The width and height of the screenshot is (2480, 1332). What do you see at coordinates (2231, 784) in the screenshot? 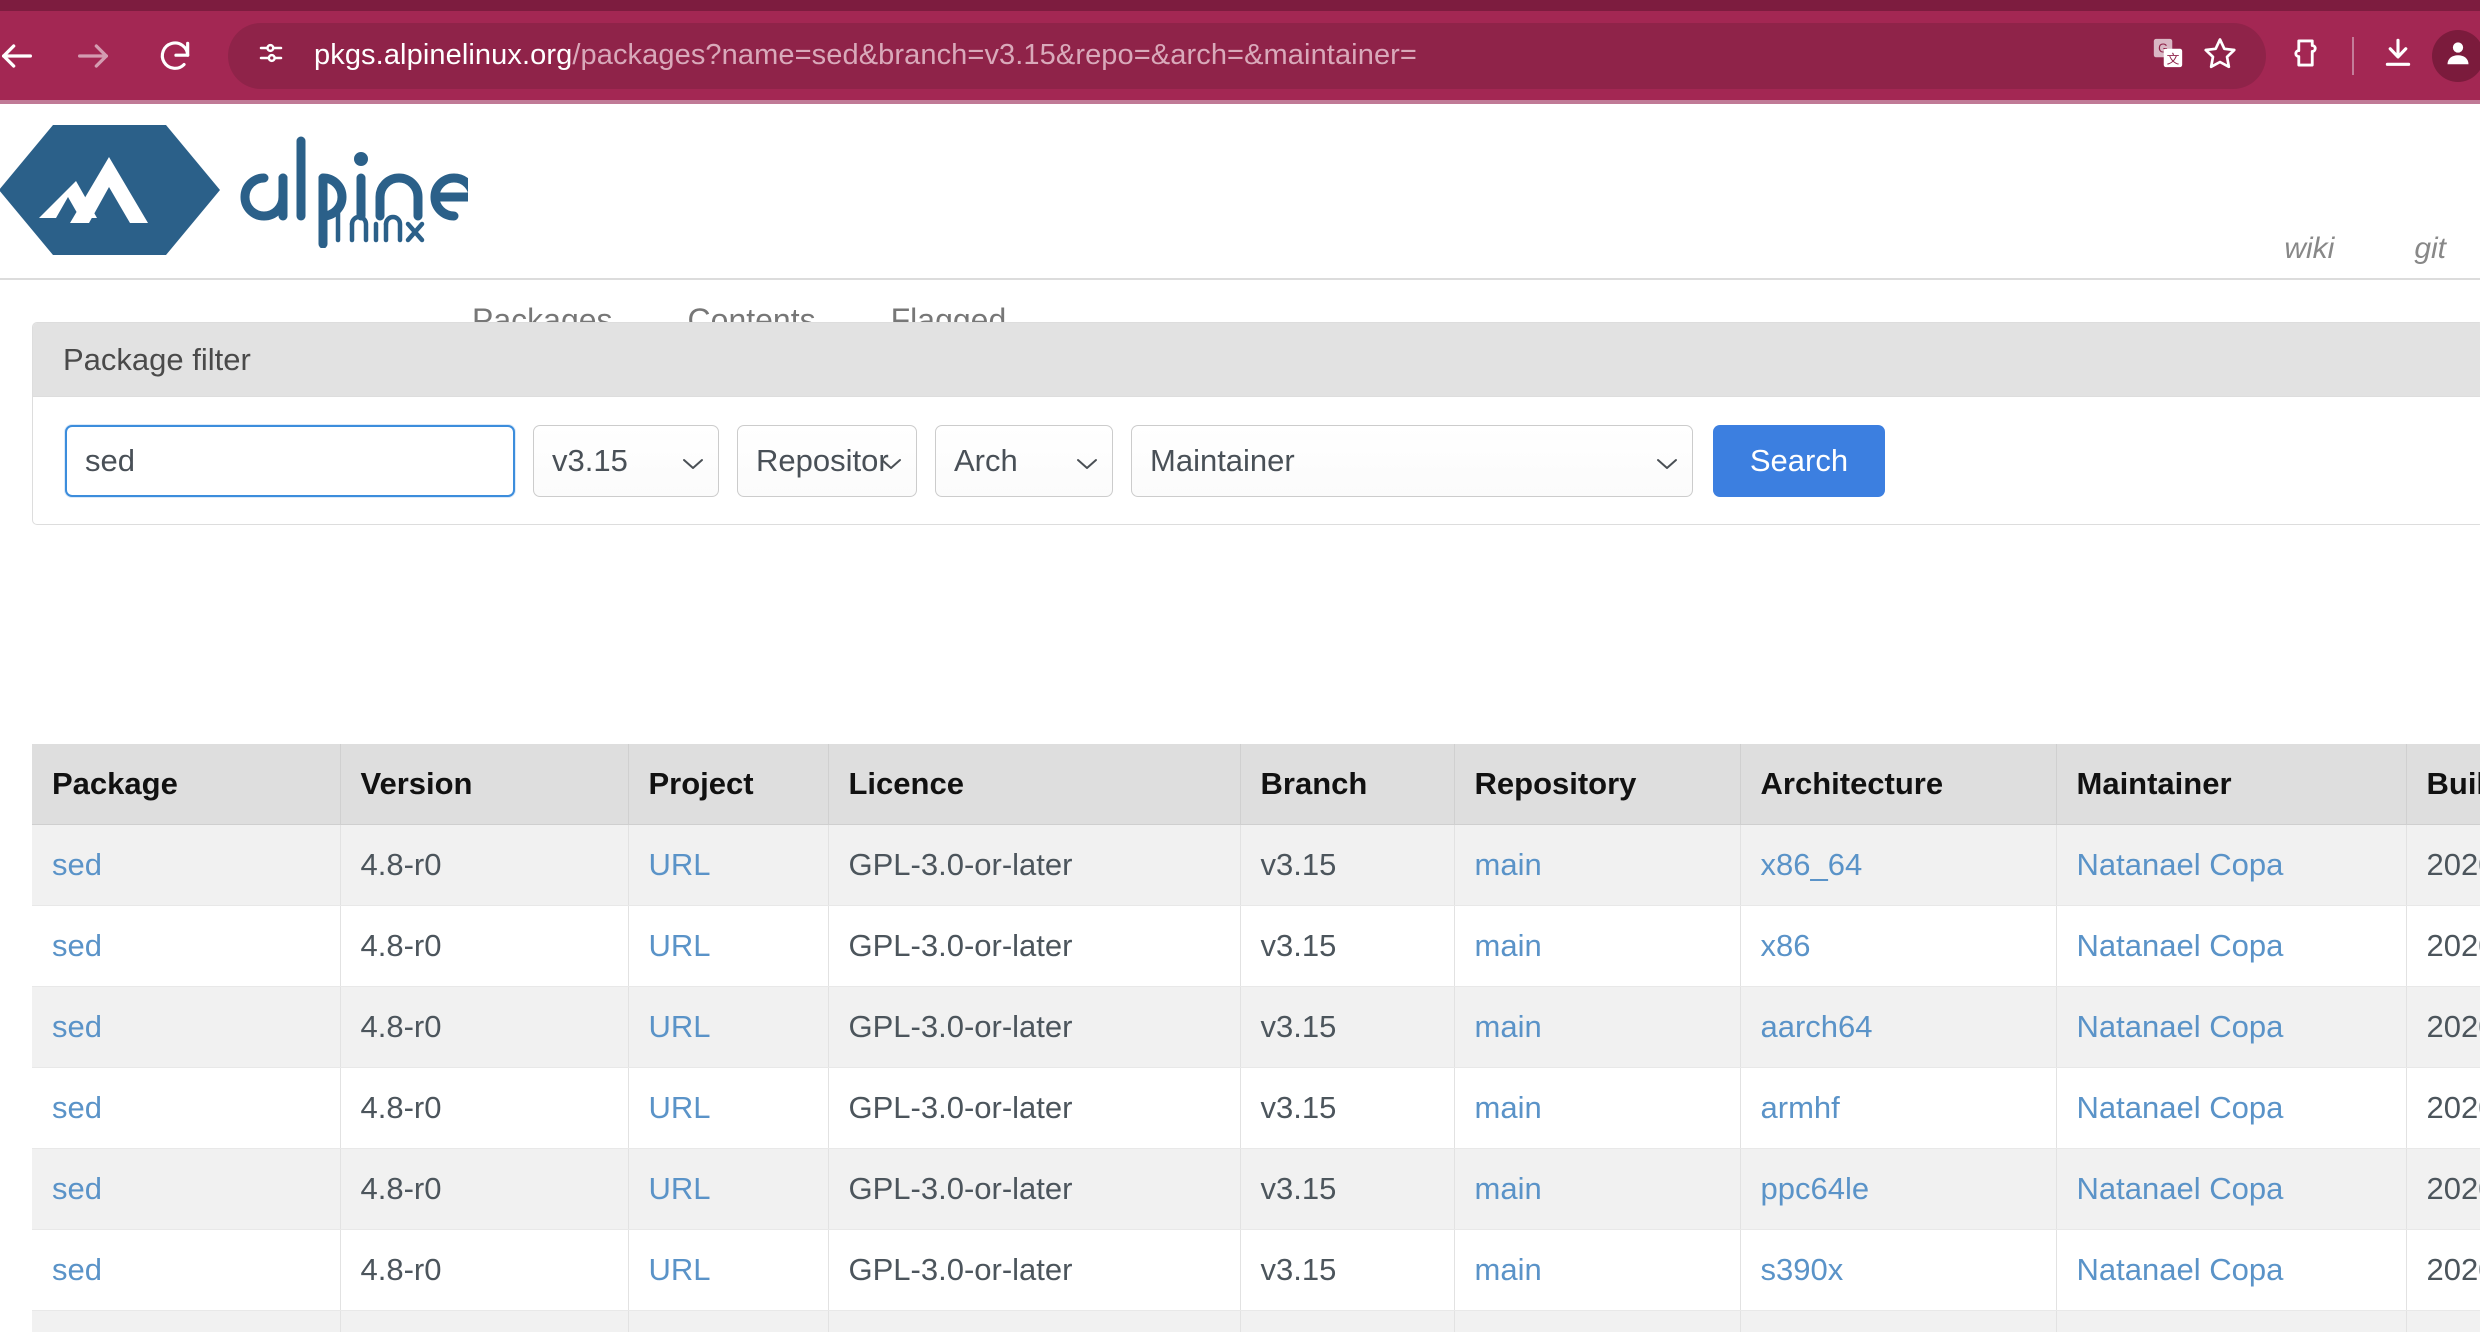
I see `column-header-maintainer: Maintainer` at bounding box center [2231, 784].